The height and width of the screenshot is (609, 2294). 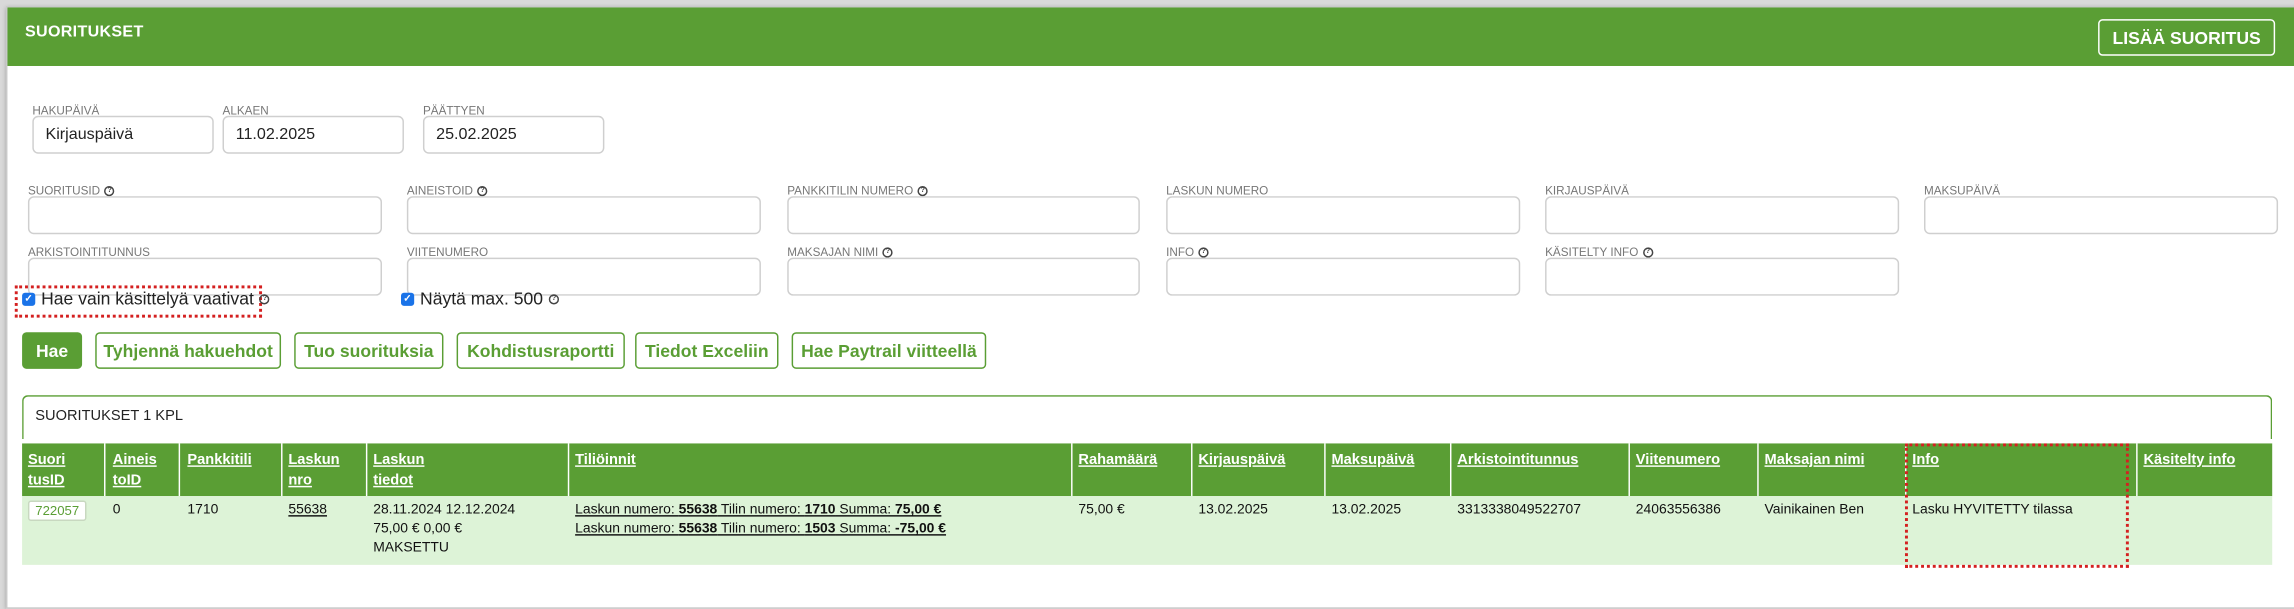 What do you see at coordinates (707, 350) in the screenshot?
I see `export-excel-button: Tiedot Exceliin` at bounding box center [707, 350].